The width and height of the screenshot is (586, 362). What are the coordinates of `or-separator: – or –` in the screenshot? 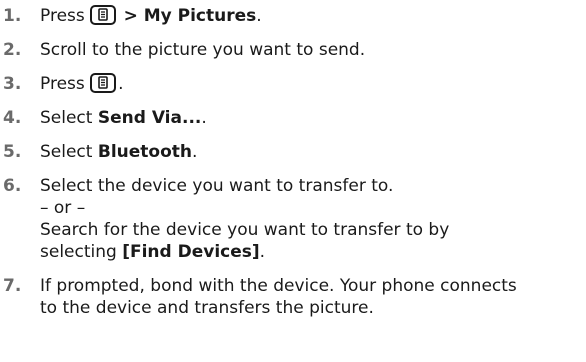 It's located at (63, 208).